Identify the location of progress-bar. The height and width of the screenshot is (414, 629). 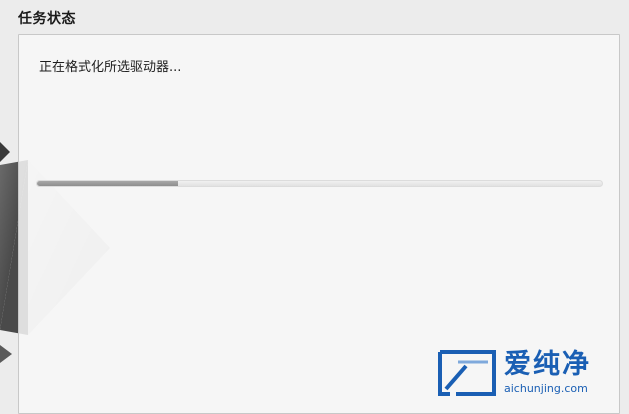
(319, 183).